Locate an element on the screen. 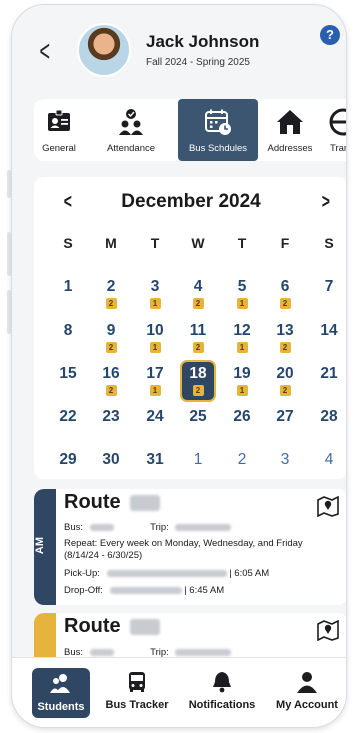  calendar-day: 15 is located at coordinates (68, 374).